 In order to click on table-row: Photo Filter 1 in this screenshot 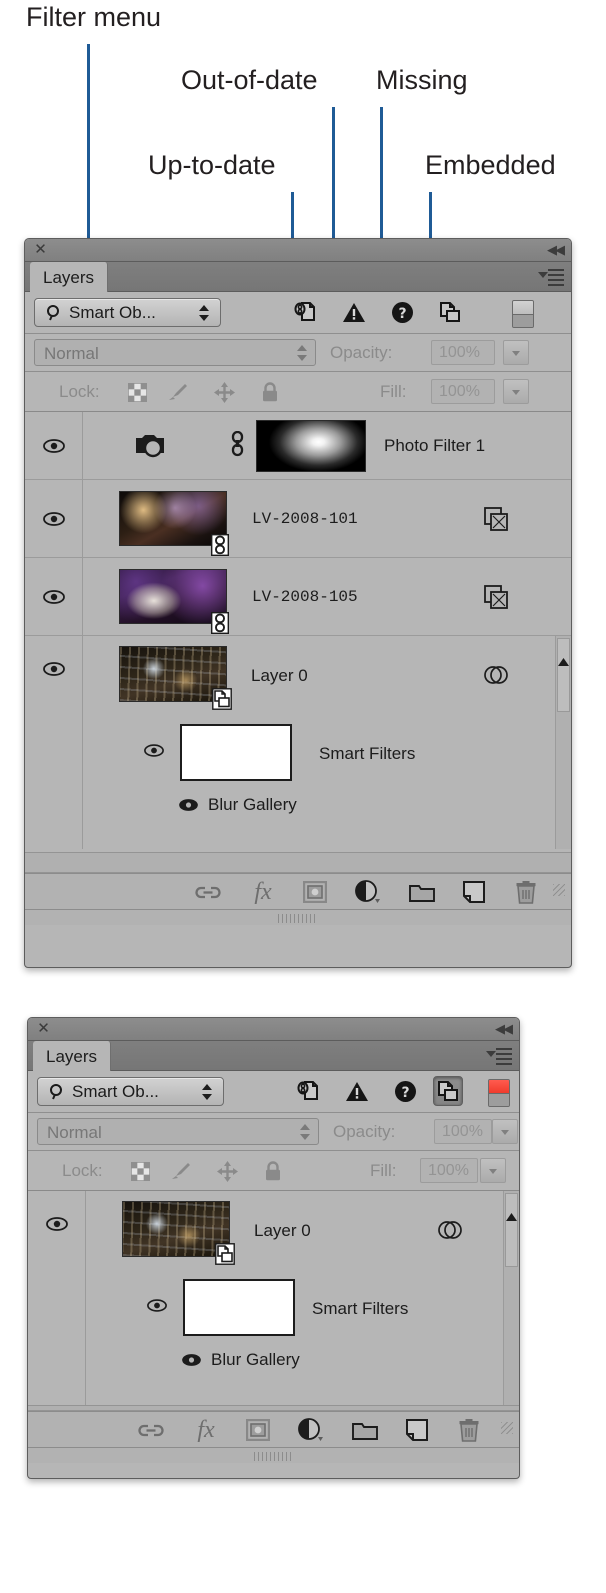, I will do `click(298, 446)`.